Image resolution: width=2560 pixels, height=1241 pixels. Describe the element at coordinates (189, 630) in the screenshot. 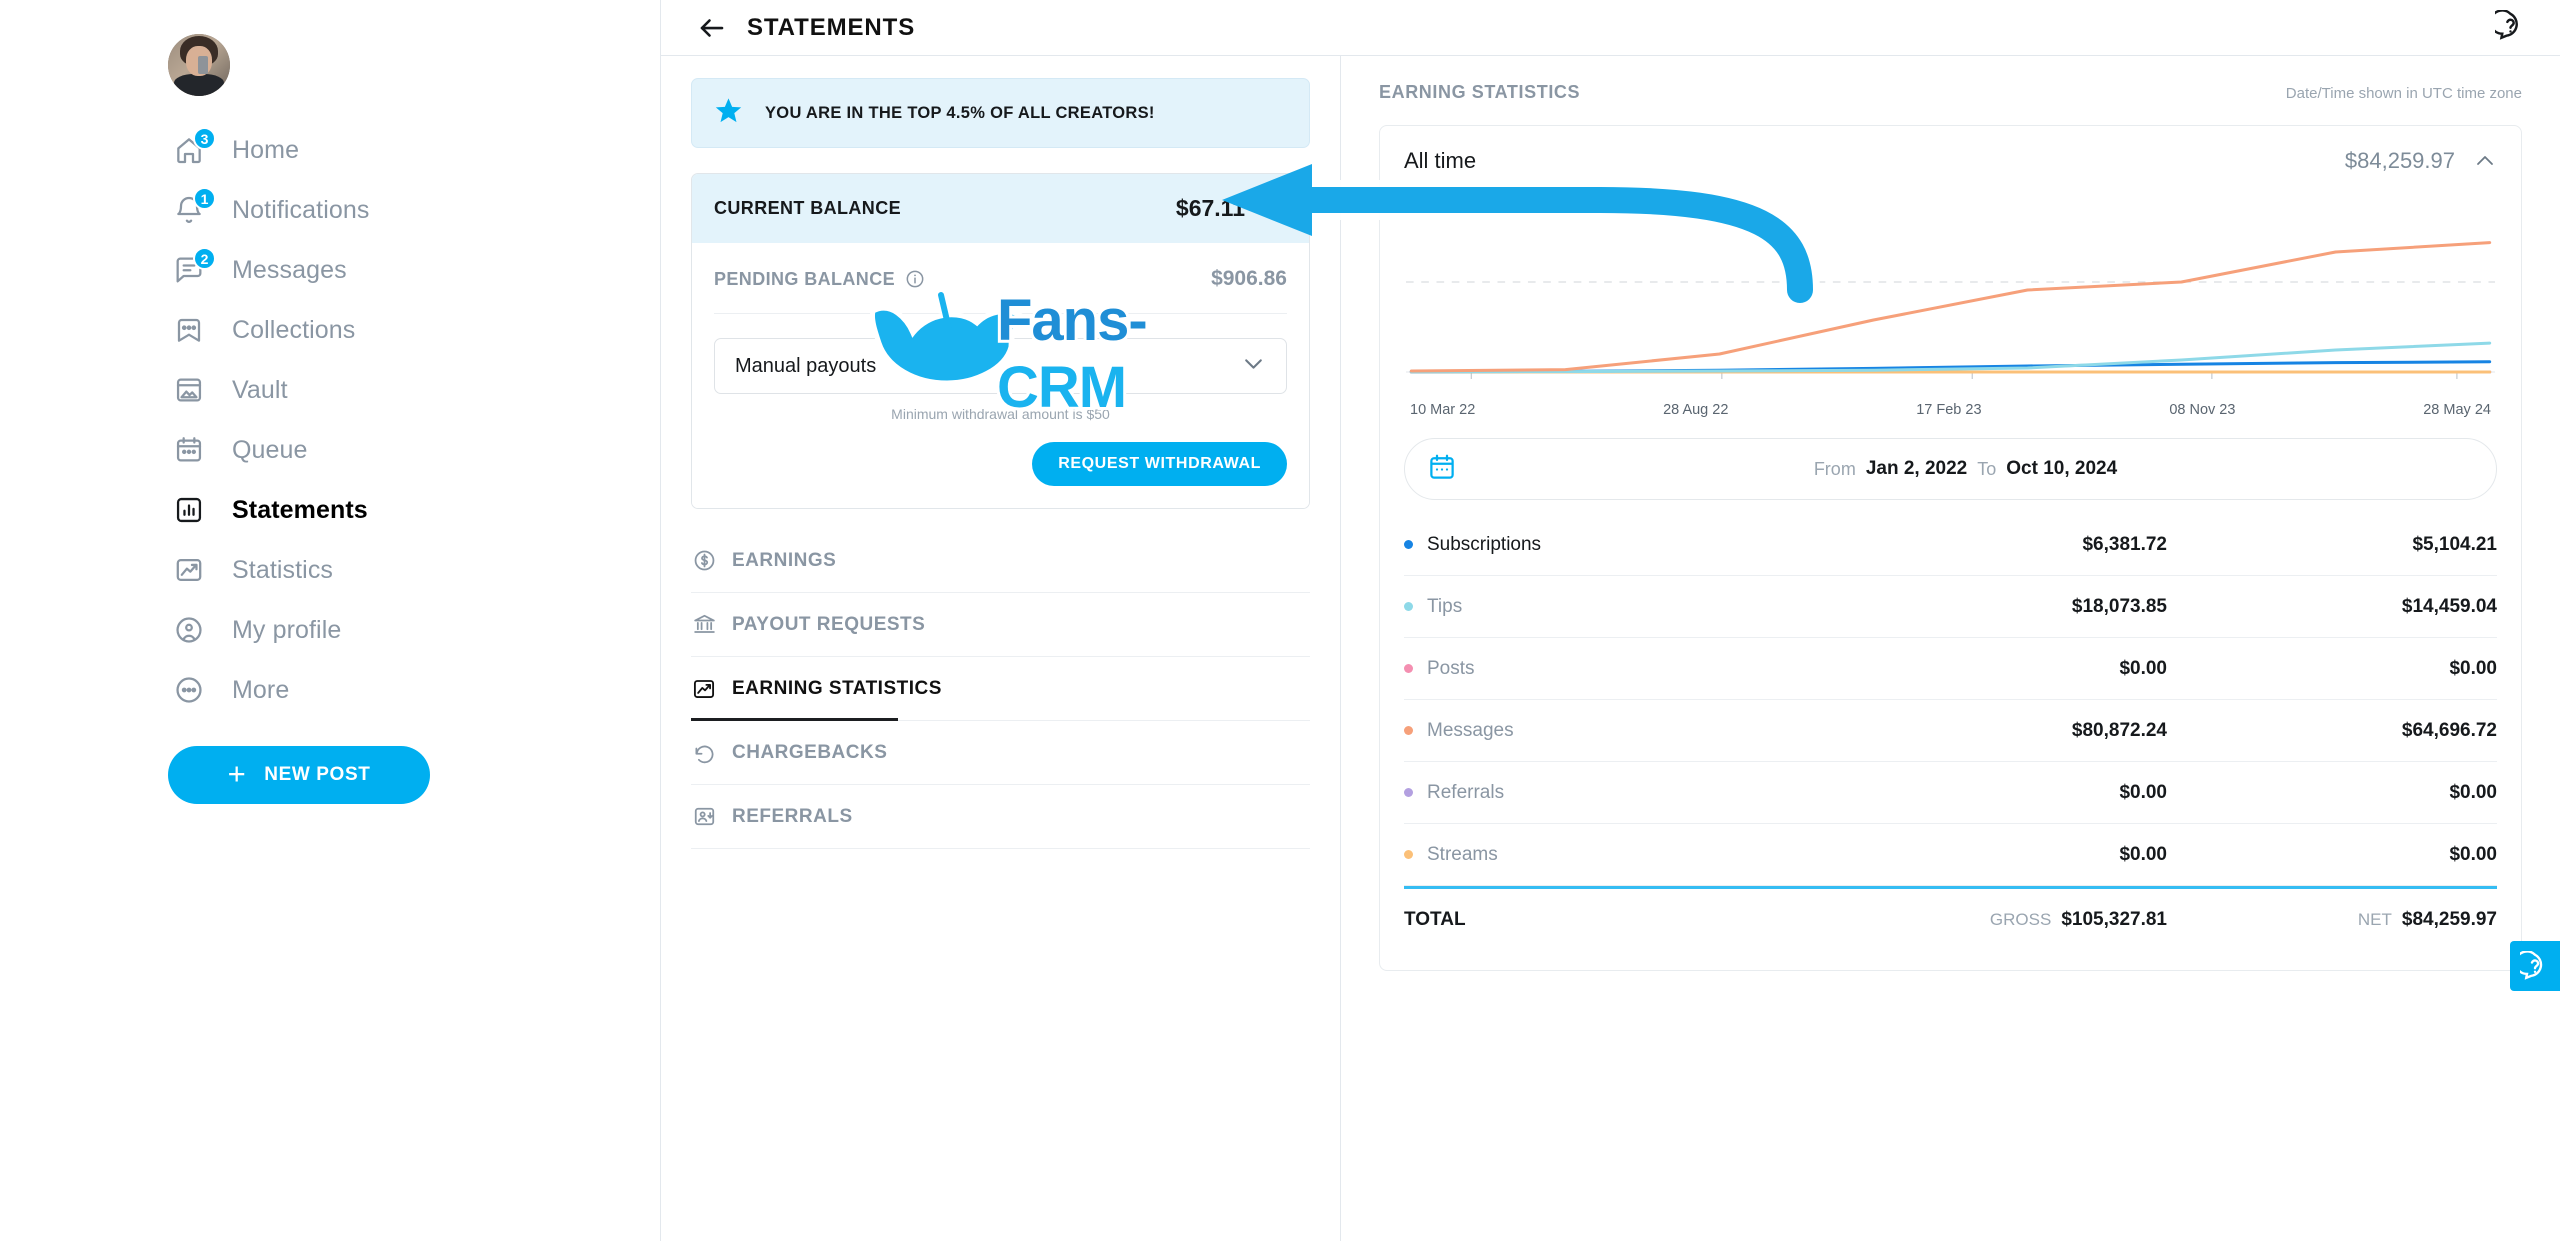

I see `person-circle-icon` at that location.